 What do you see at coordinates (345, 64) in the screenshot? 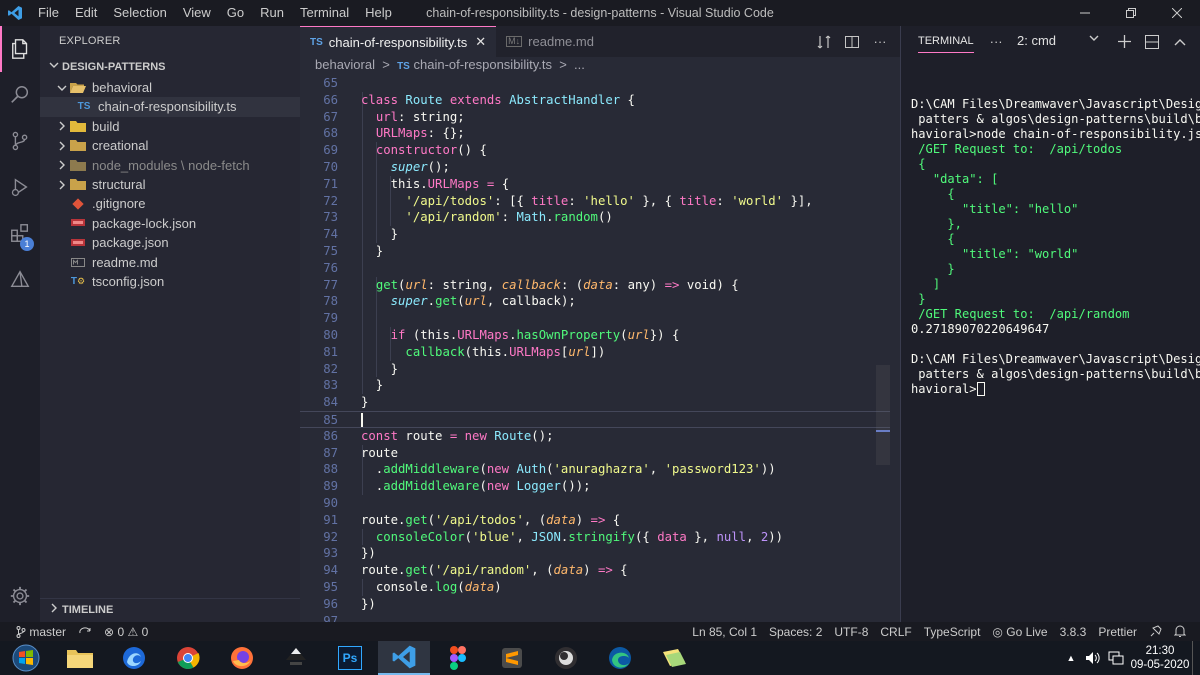
I see `breadcrumb-folder: behavioral` at bounding box center [345, 64].